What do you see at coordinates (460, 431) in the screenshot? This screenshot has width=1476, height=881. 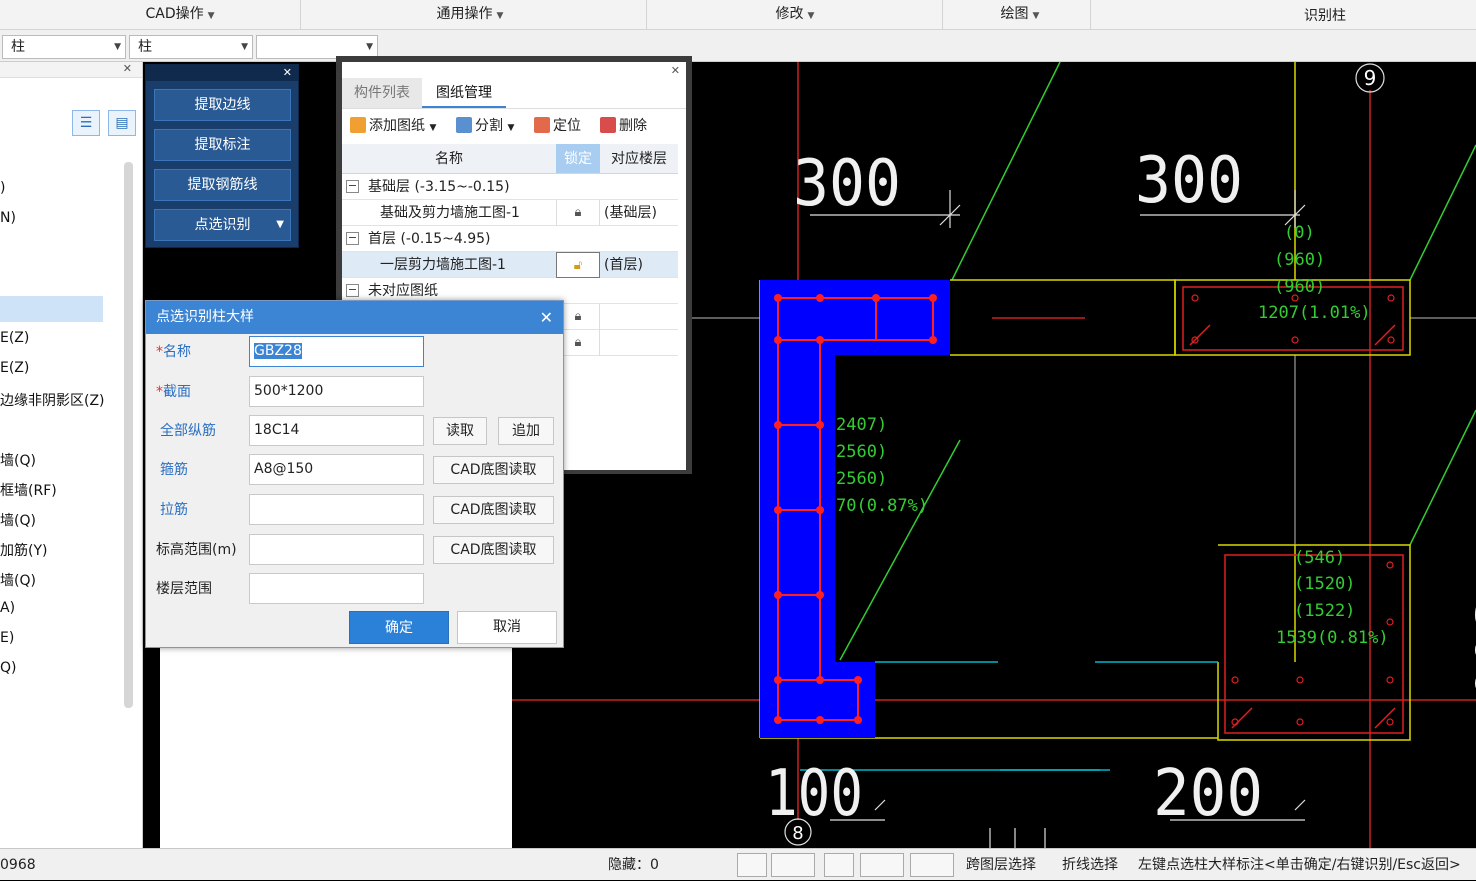 I see `read-button: 读取` at bounding box center [460, 431].